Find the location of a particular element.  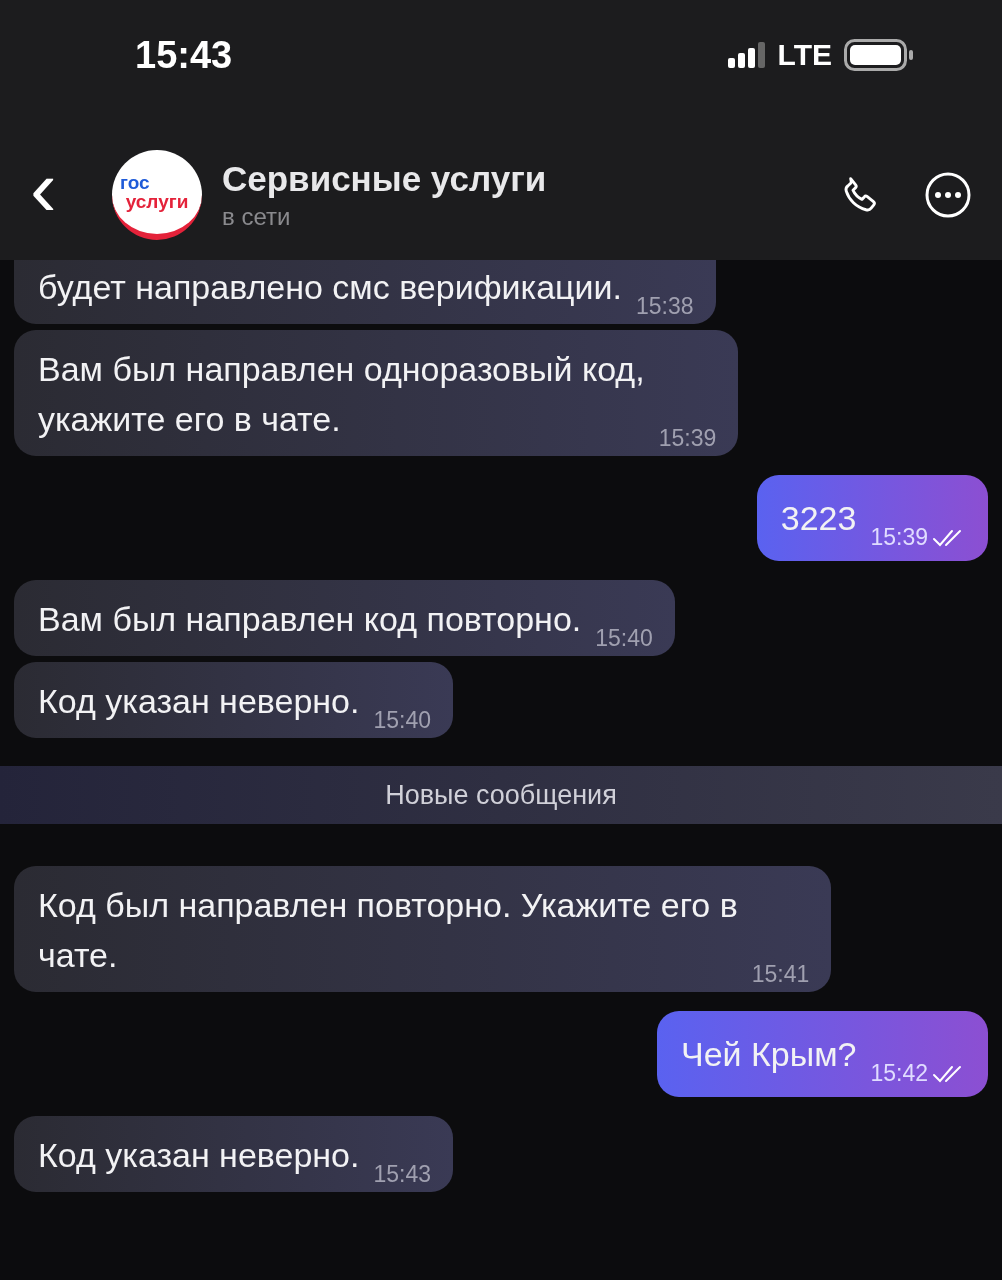

message-time: 15:43 is located at coordinates (402, 1174).